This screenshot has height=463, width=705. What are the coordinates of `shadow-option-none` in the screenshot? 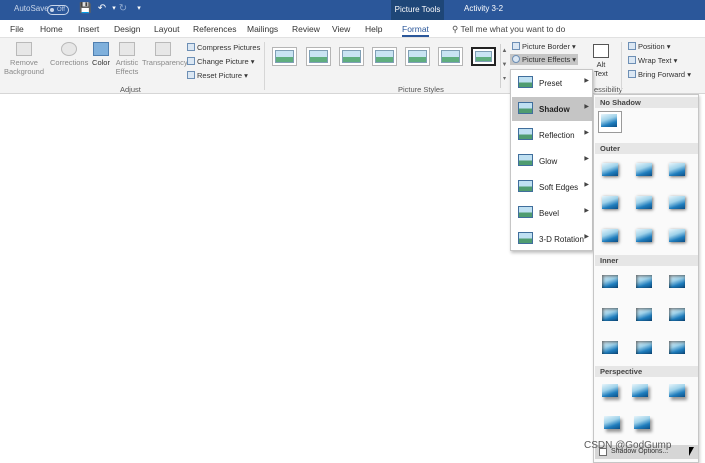 It's located at (610, 122).